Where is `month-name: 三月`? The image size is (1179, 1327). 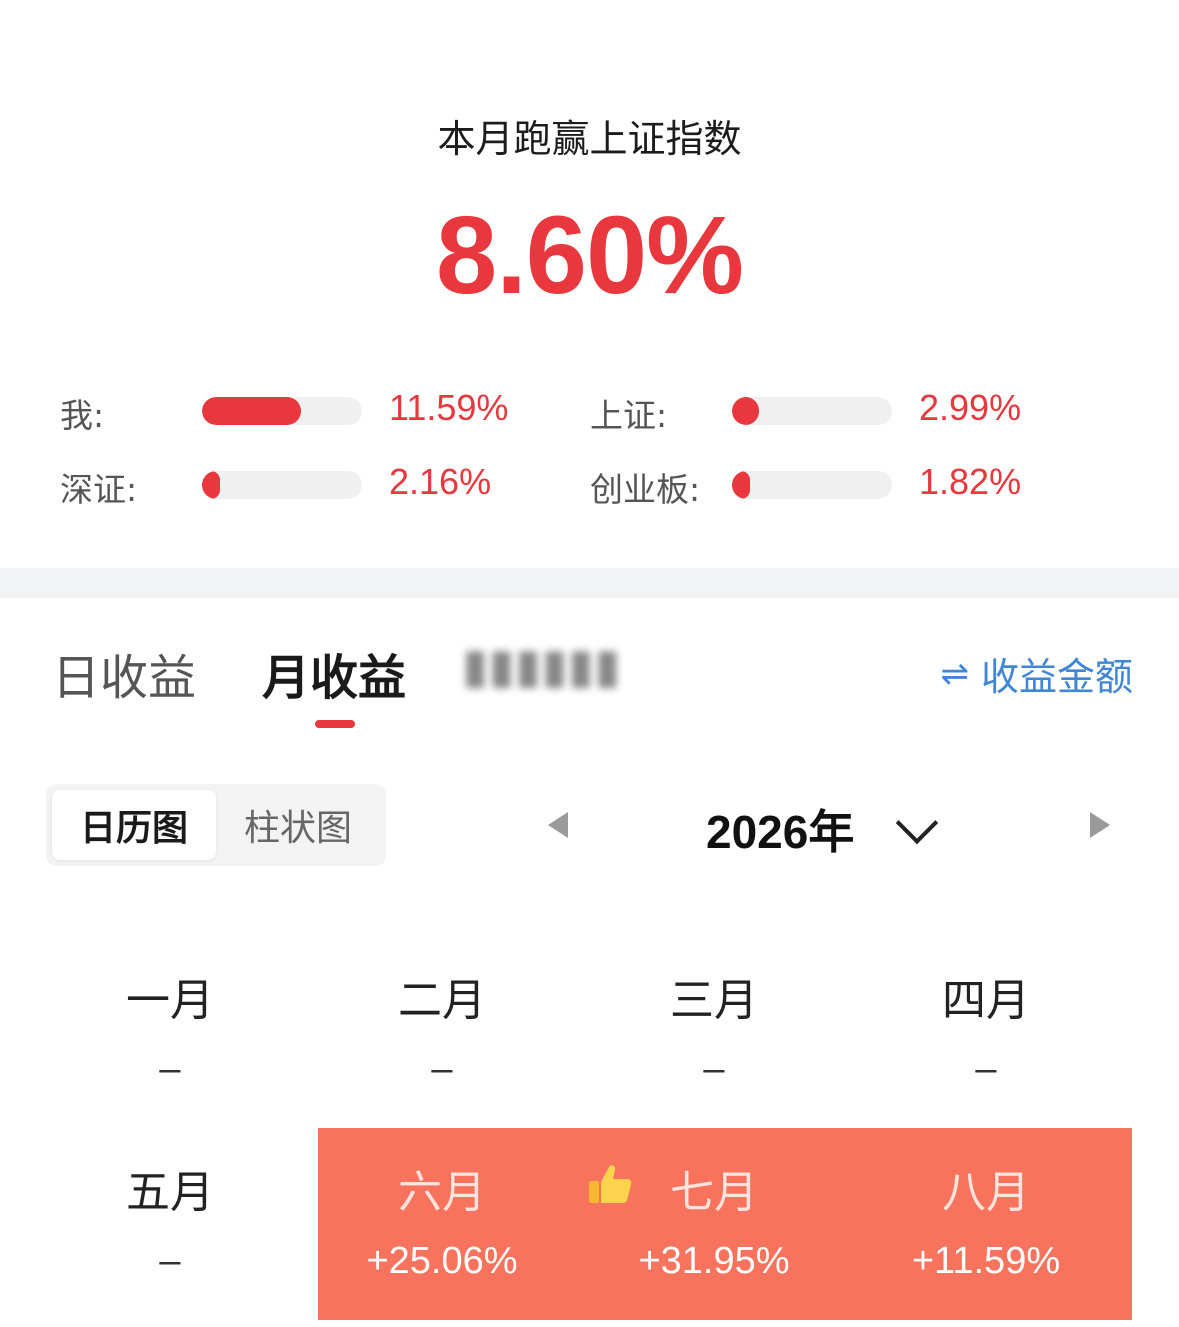 month-name: 三月 is located at coordinates (714, 1000).